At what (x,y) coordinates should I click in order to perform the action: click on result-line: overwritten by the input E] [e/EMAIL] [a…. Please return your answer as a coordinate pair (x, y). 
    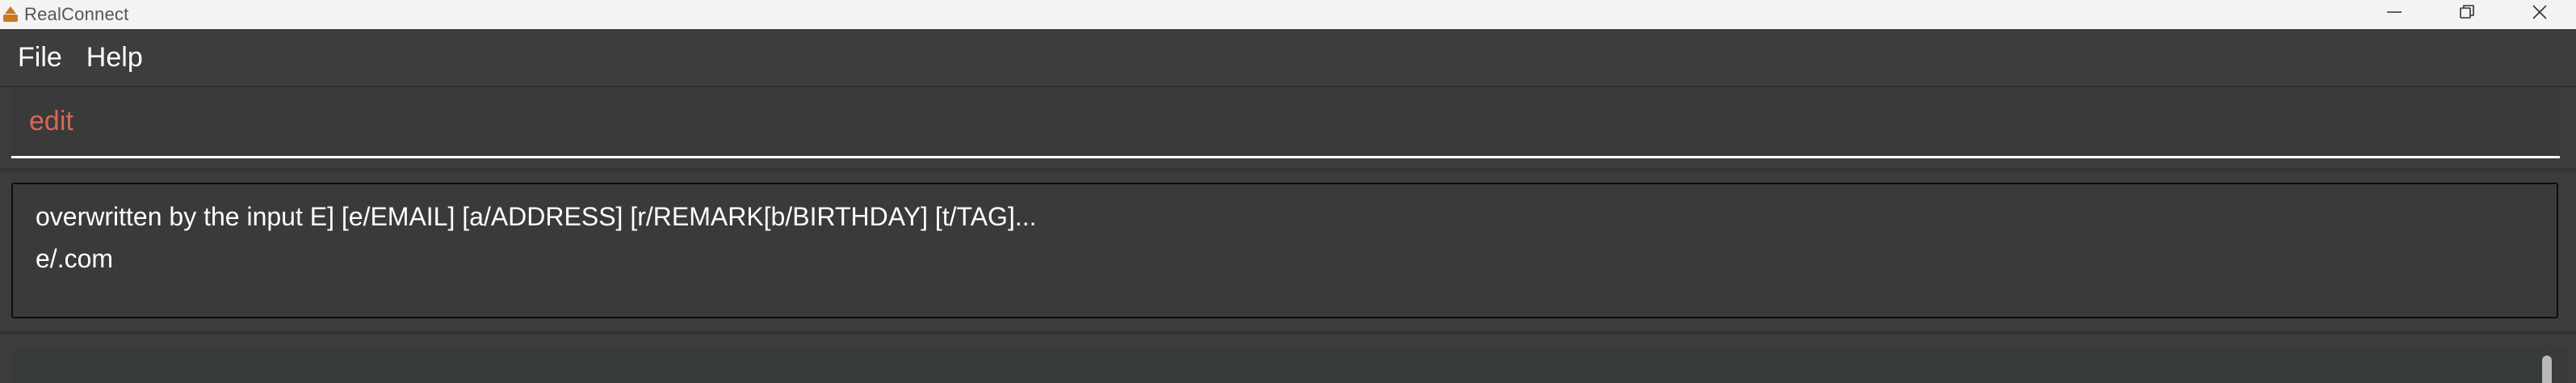
    Looking at the image, I should click on (536, 216).